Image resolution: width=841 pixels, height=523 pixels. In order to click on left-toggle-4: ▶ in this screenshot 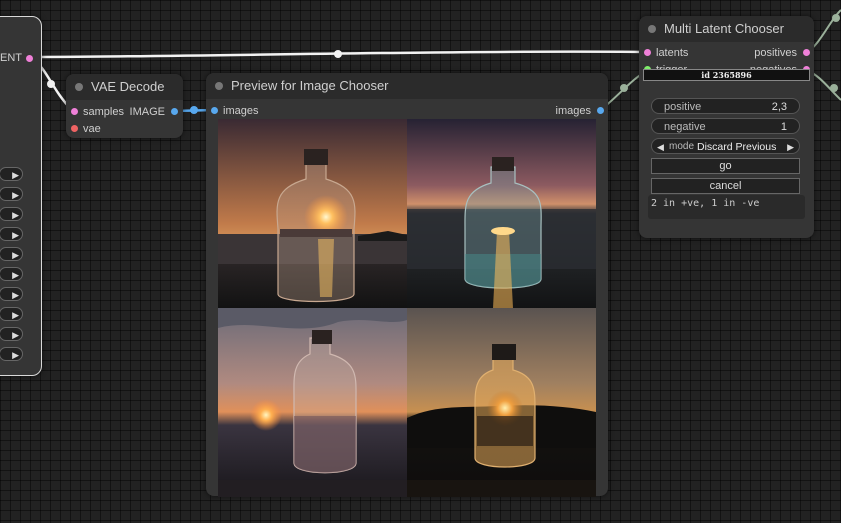, I will do `click(11, 234)`.